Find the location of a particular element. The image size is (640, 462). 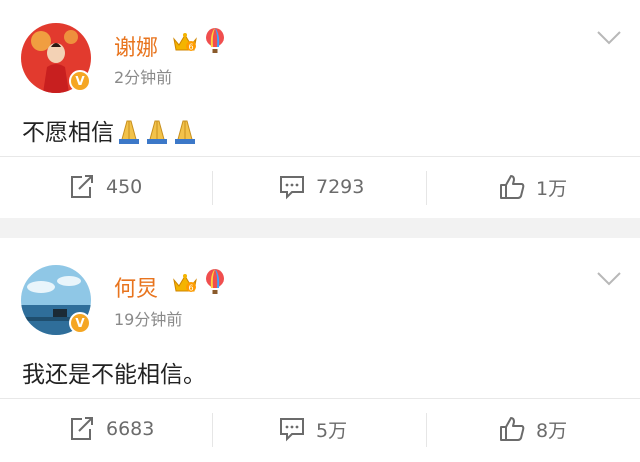

repost-count: 6683 is located at coordinates (130, 429).